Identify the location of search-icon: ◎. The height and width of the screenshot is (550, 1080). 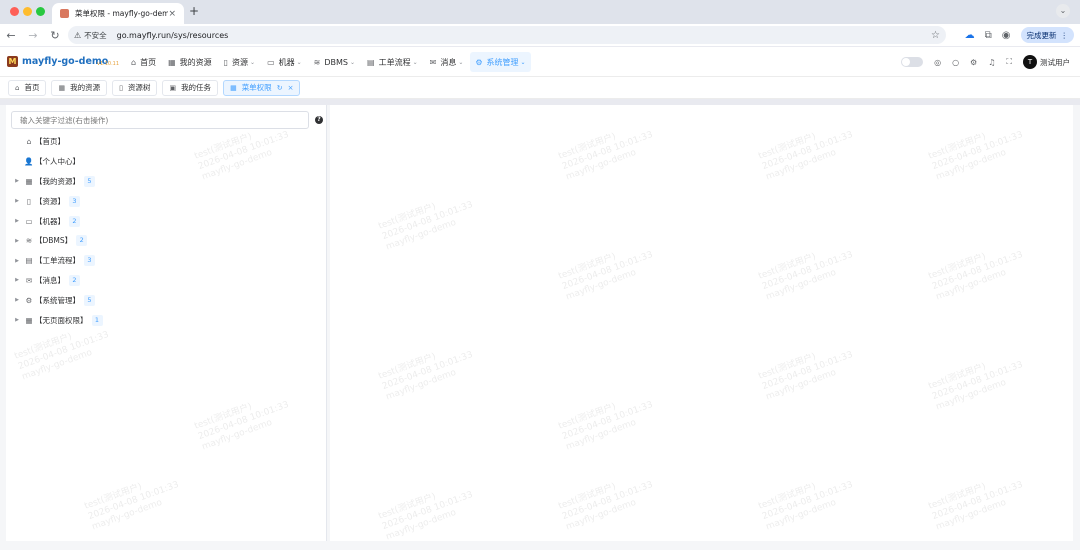
(937, 62).